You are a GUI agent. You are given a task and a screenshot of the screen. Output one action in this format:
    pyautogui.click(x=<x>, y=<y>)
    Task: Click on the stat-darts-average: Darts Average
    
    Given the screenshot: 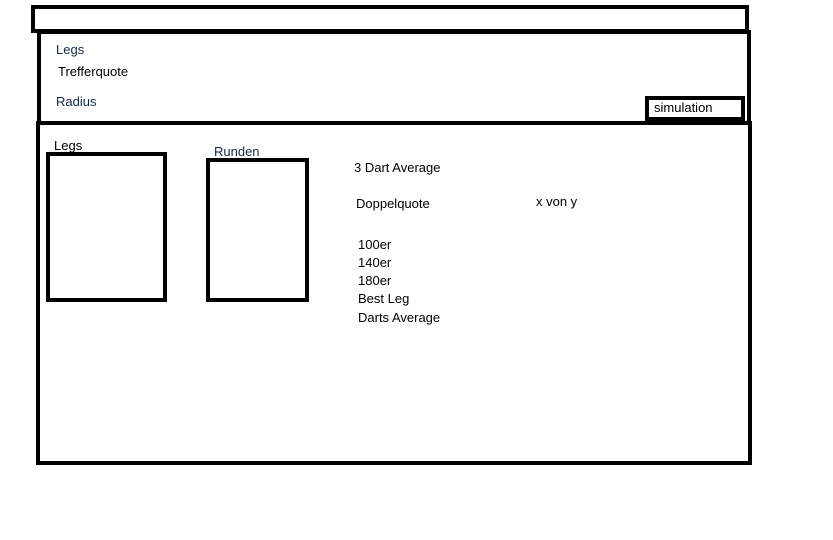 What is the action you would take?
    pyautogui.click(x=399, y=317)
    